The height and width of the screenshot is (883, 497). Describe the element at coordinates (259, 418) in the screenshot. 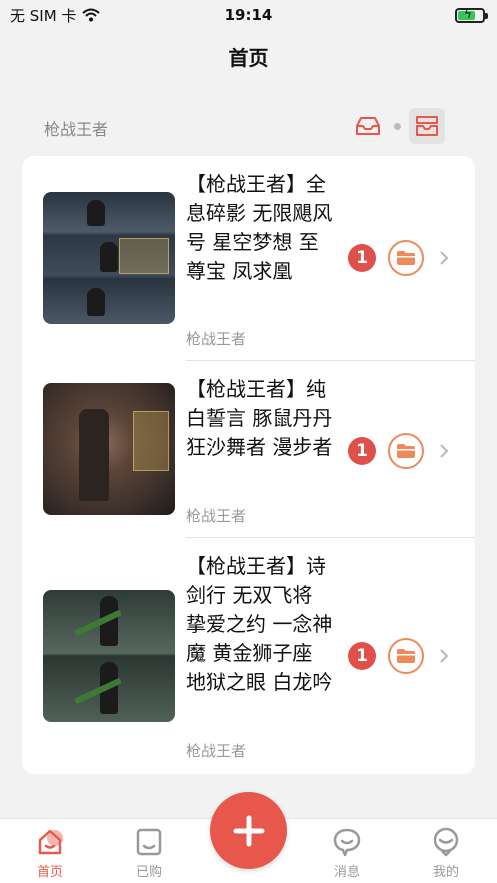

I see `item-title: 【枪战王者】纯白誓言 豚鼠丹丹 狂沙舞者 漫步者` at that location.